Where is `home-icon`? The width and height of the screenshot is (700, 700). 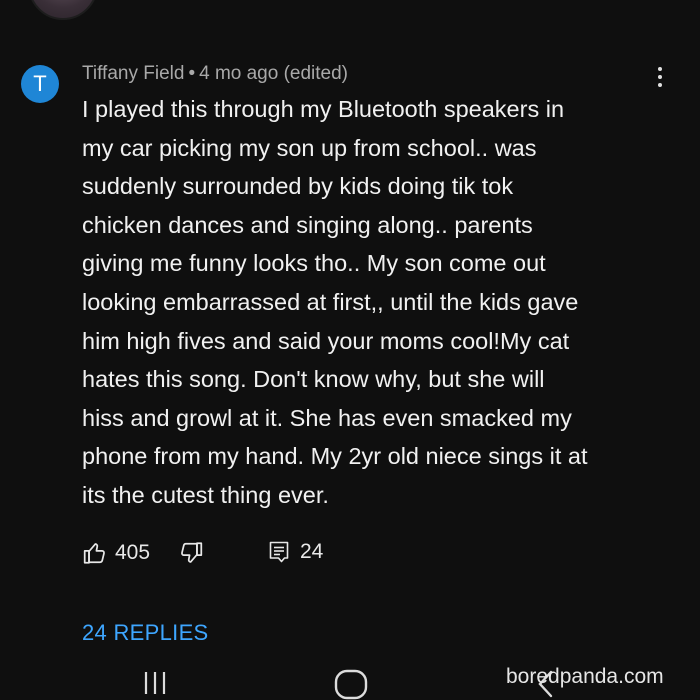
home-icon is located at coordinates (351, 683).